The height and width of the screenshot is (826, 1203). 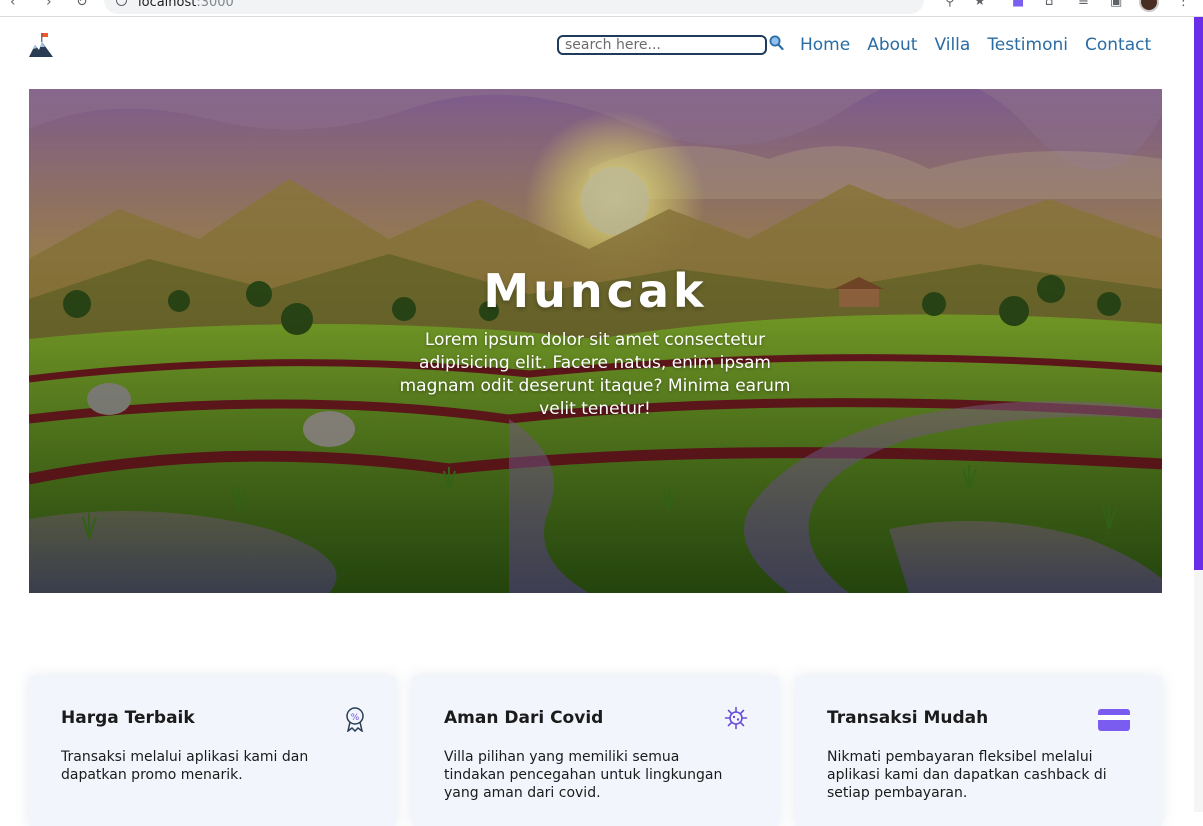 I want to click on mountain-logo-icon, so click(x=41, y=45).